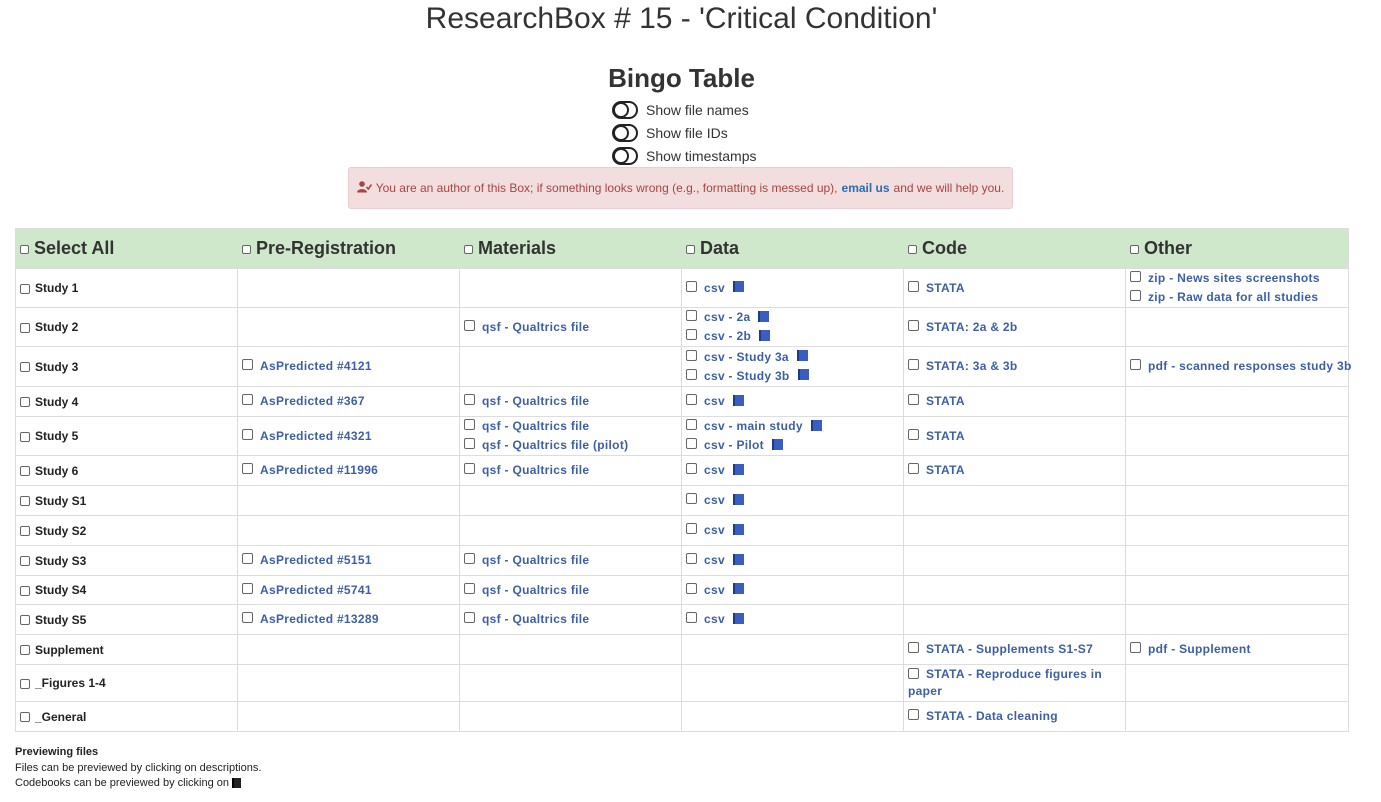  I want to click on toggle-show-file-ids: Show file IDs, so click(670, 133).